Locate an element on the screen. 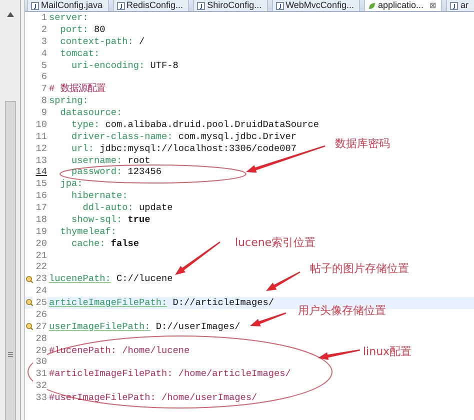  file-tab: applicatio... ⊠ is located at coordinates (403, 5).